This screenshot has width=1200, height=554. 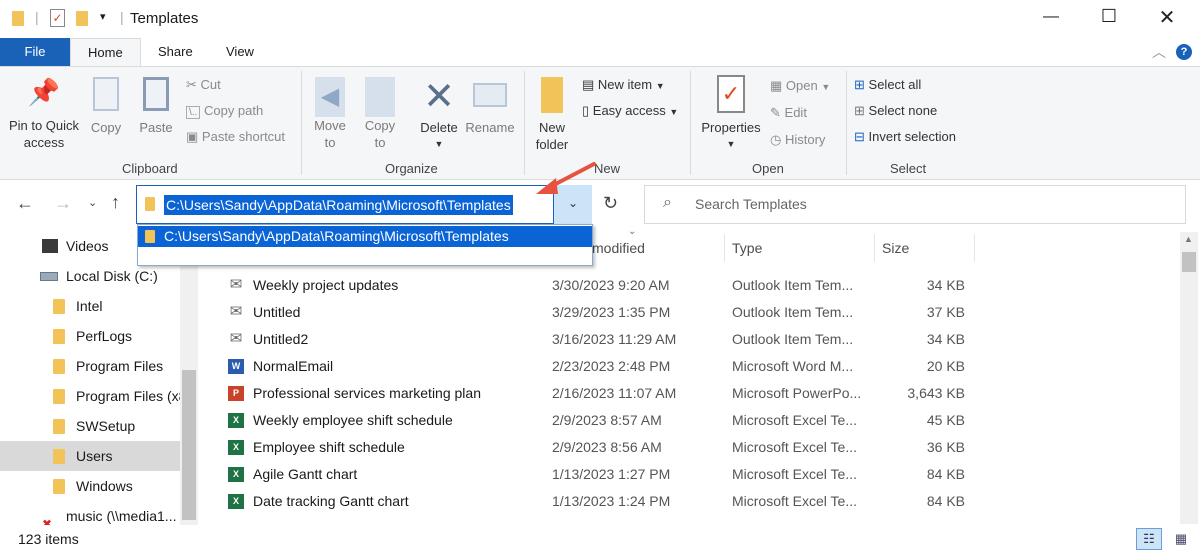 I want to click on nav-item-program-files: Program Files, so click(x=90, y=366).